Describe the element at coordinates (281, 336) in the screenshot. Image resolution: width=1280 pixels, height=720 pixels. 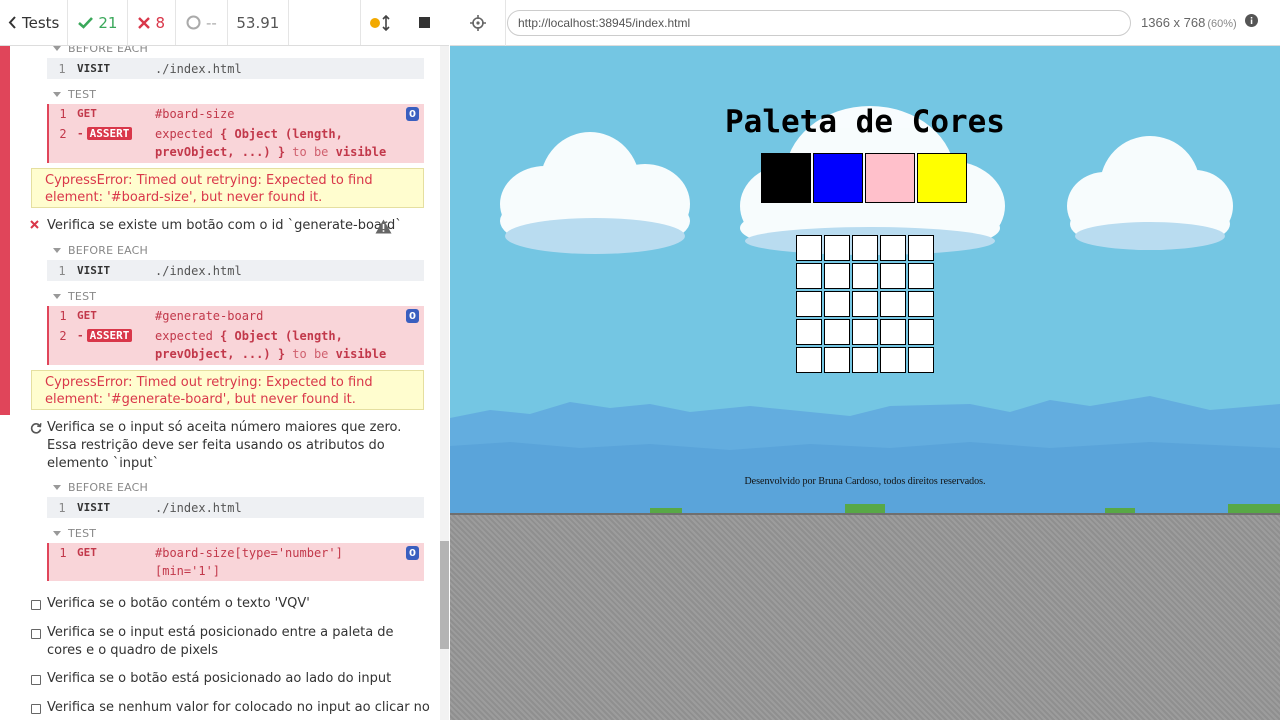
I see `assert-object: { Object (length,` at that location.